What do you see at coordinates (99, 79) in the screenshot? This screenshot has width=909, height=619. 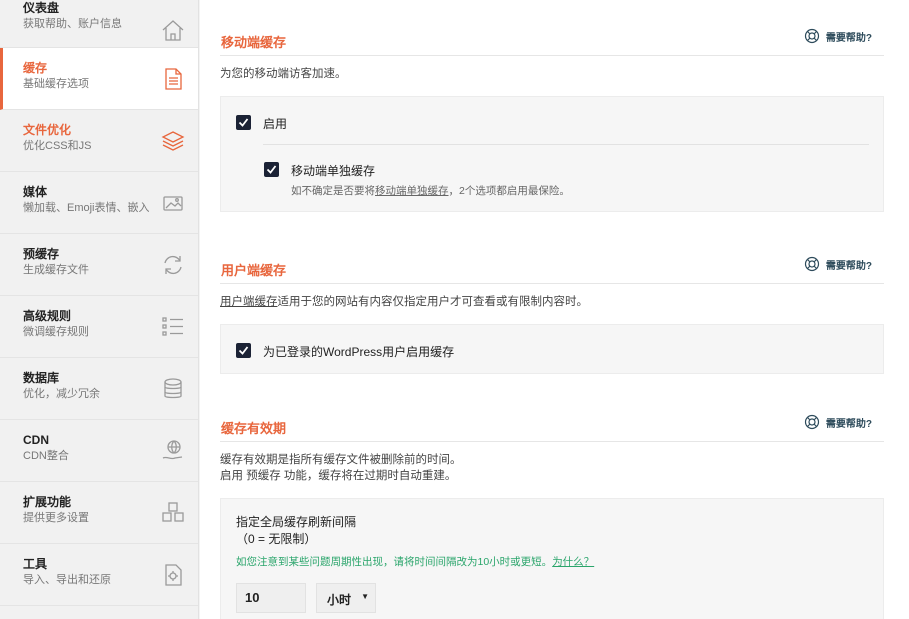 I see `sidebar-item-cache: 缓存 基础缓存选项` at bounding box center [99, 79].